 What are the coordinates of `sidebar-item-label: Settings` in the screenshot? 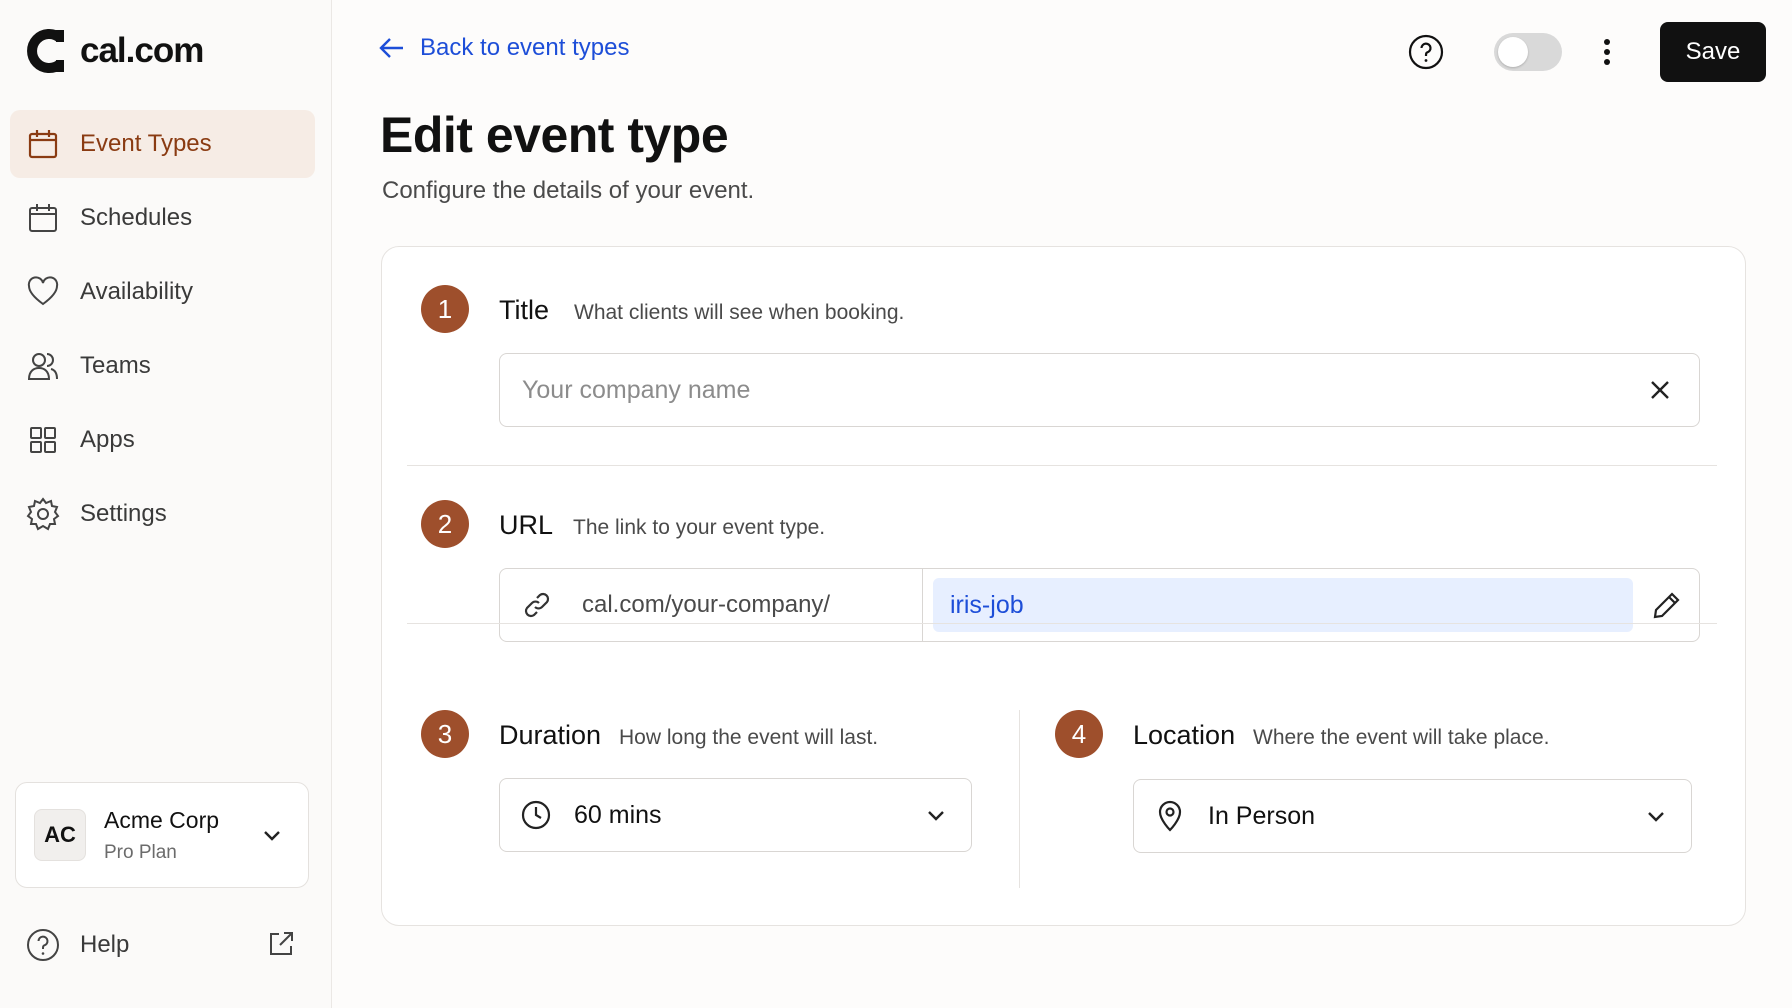 It's located at (123, 513).